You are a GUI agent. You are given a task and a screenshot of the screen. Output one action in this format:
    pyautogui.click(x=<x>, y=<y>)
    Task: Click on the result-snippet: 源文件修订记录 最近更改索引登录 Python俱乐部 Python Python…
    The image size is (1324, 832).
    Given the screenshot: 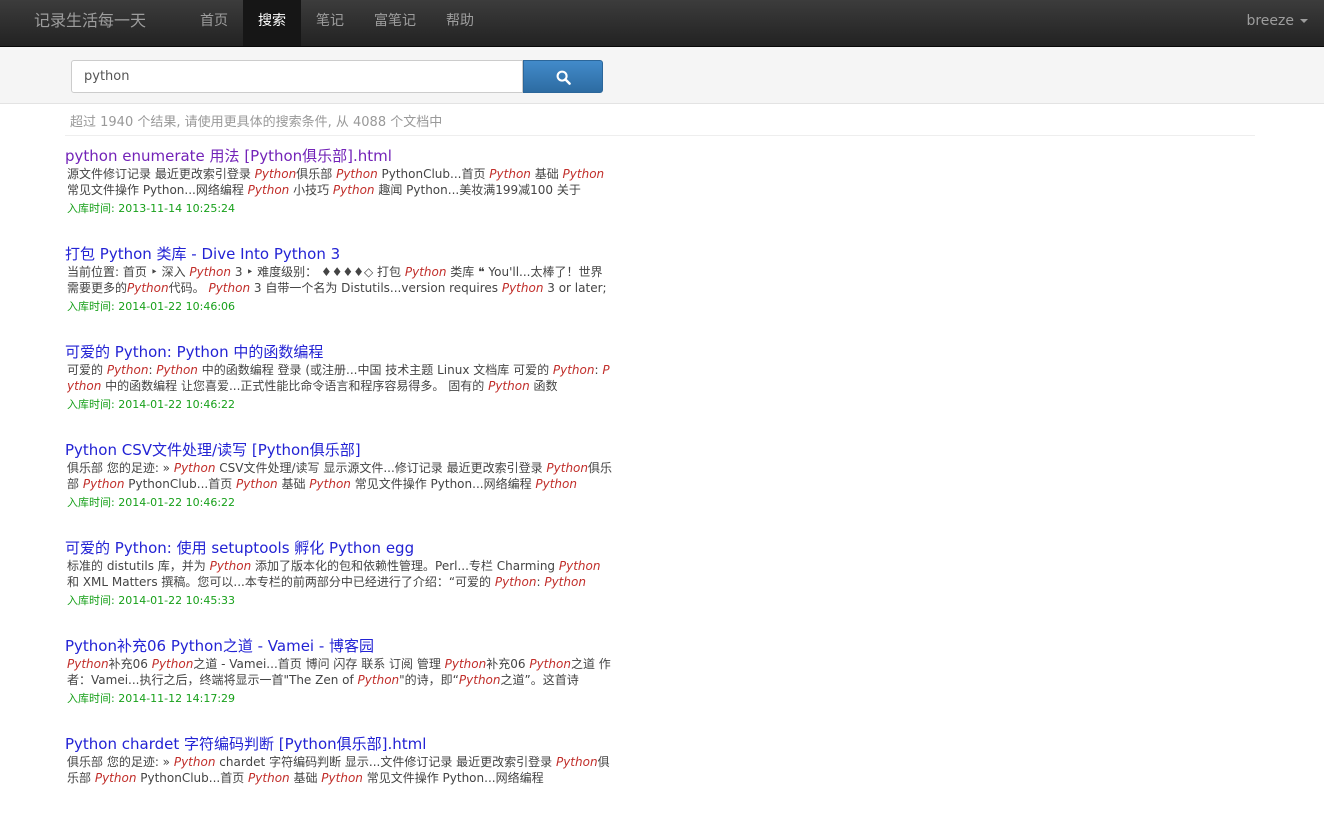 What is the action you would take?
    pyautogui.click(x=336, y=182)
    